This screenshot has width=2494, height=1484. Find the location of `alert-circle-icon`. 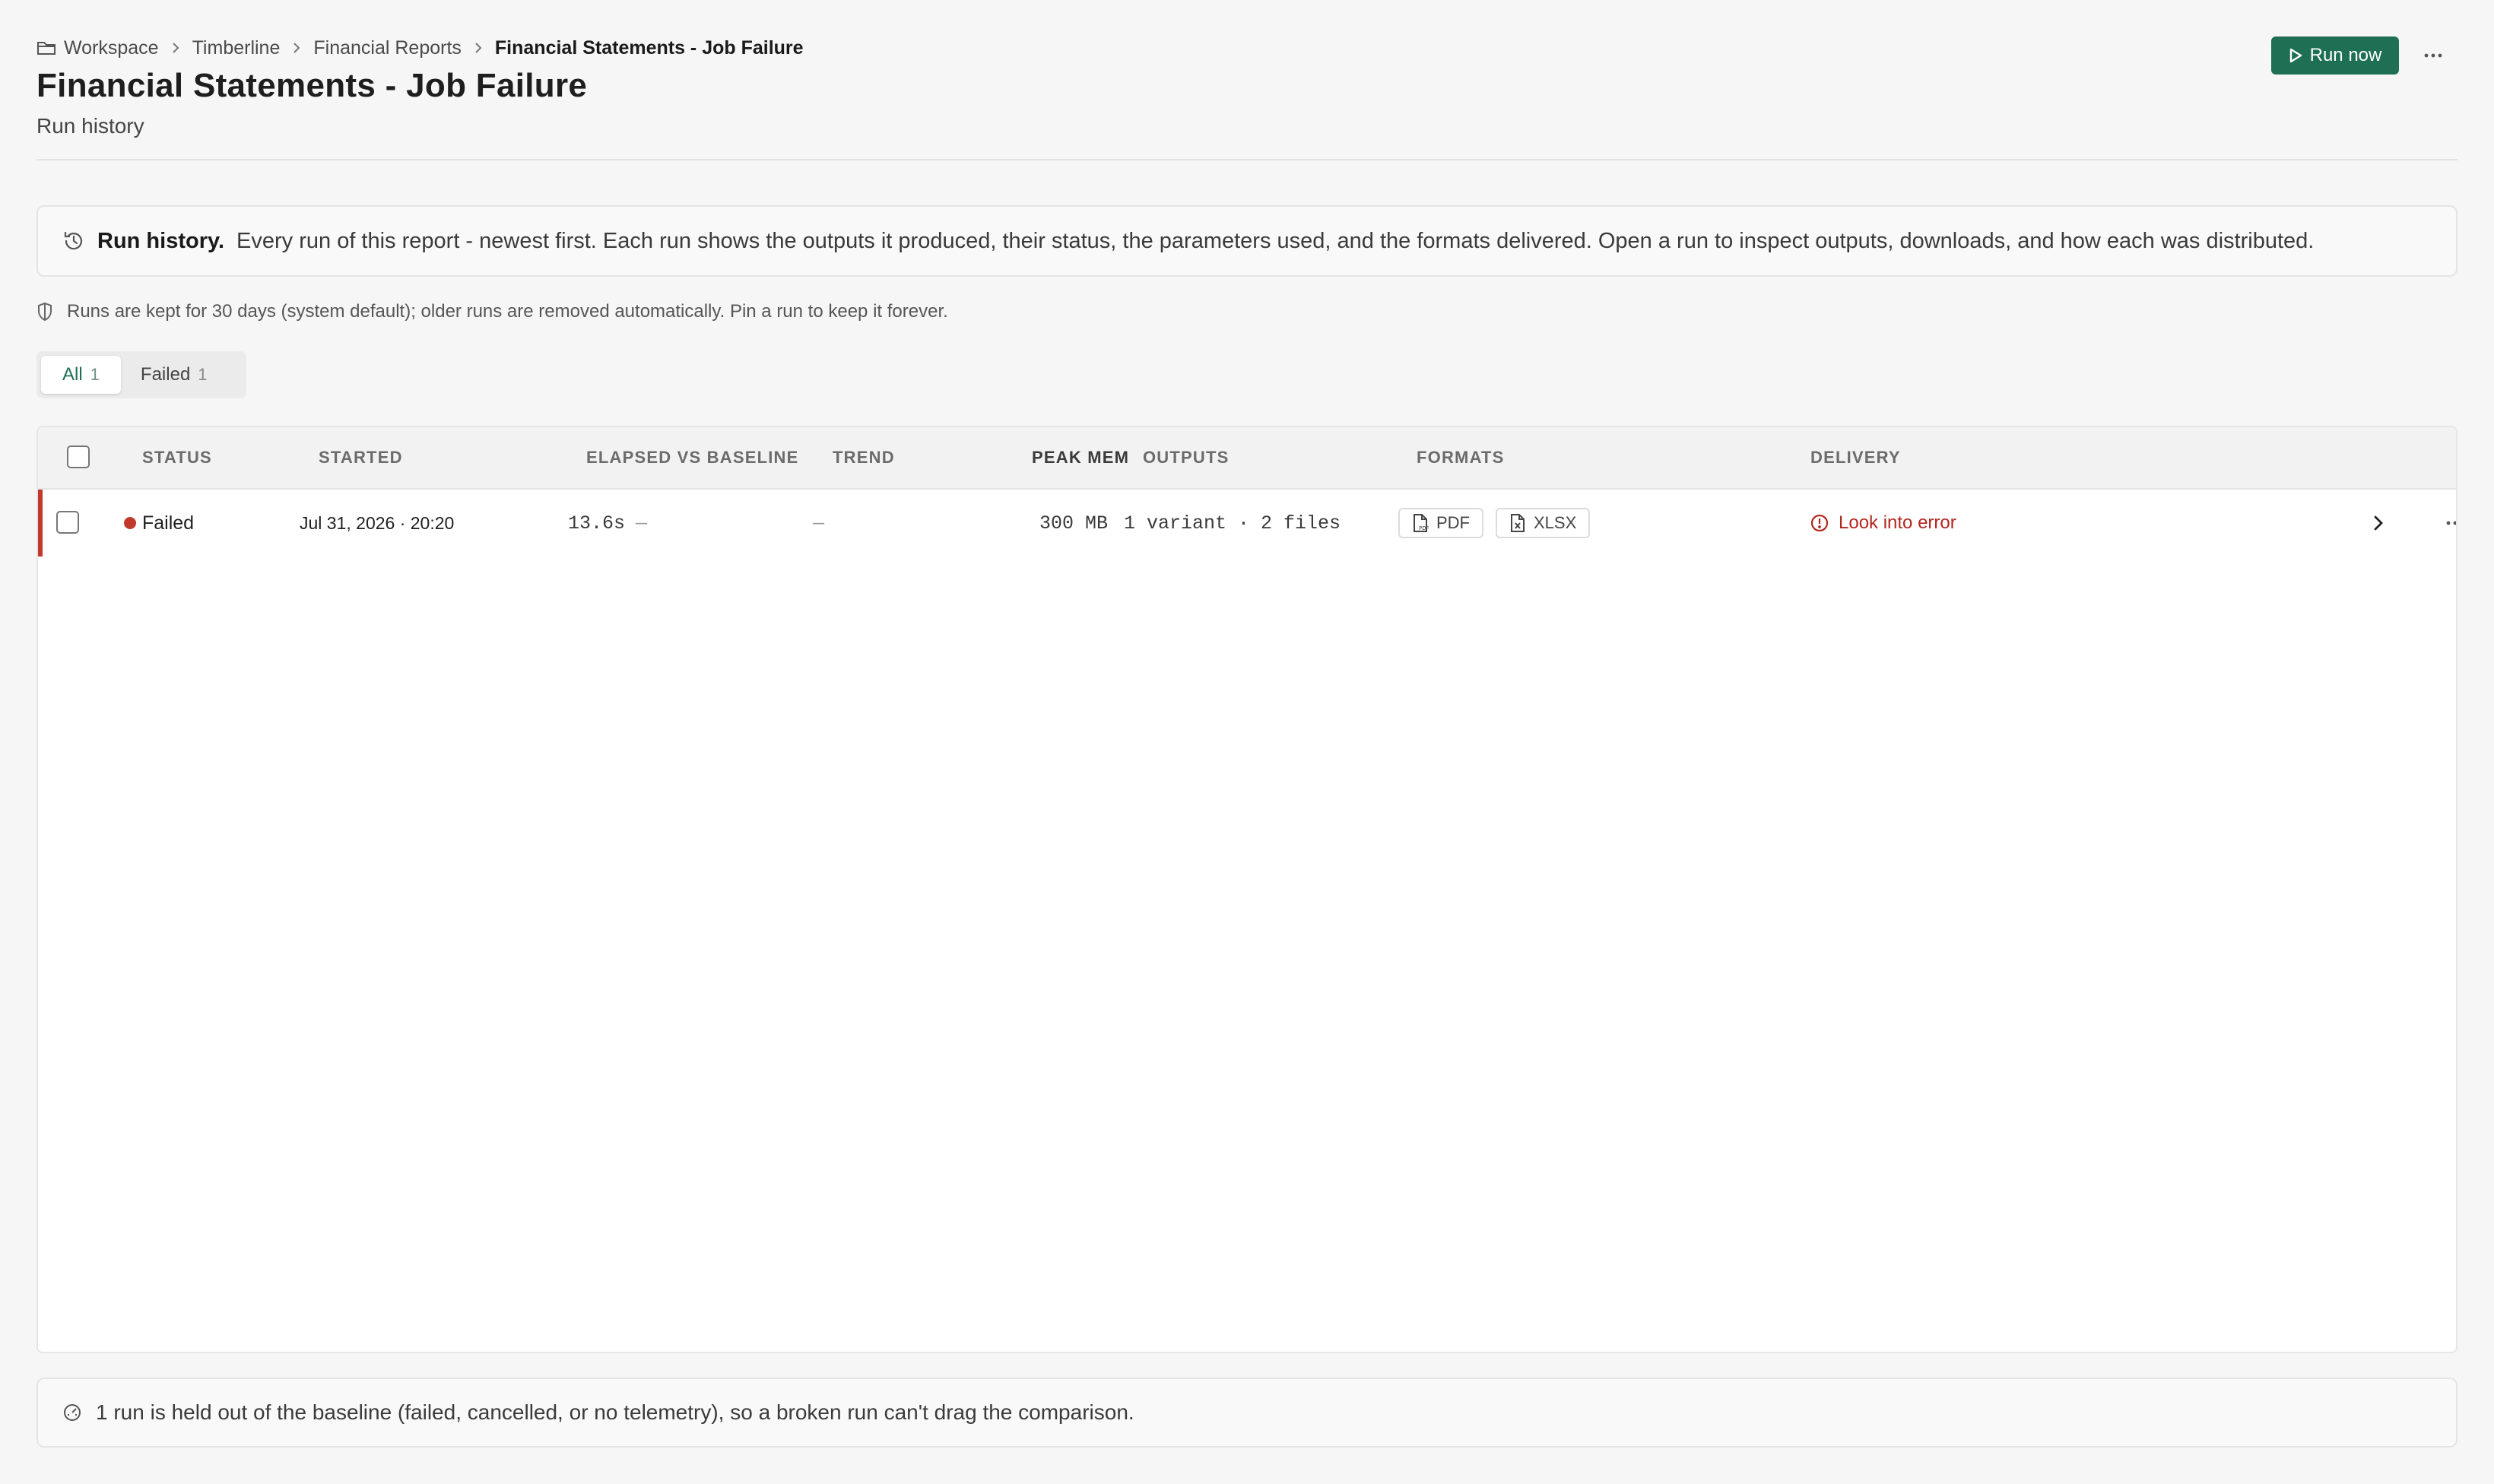

alert-circle-icon is located at coordinates (1820, 523).